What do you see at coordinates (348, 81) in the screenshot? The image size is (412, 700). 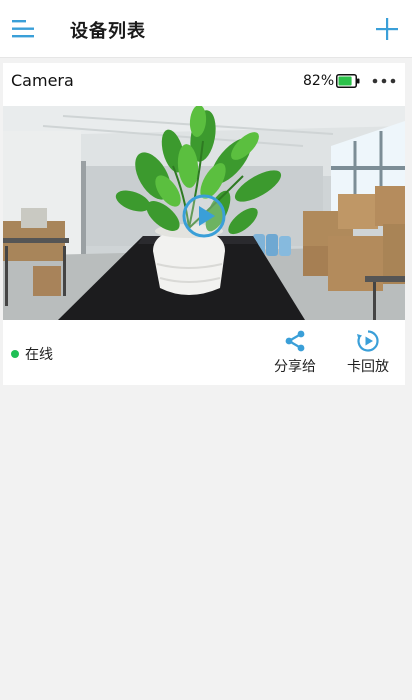 I see `battery-icon` at bounding box center [348, 81].